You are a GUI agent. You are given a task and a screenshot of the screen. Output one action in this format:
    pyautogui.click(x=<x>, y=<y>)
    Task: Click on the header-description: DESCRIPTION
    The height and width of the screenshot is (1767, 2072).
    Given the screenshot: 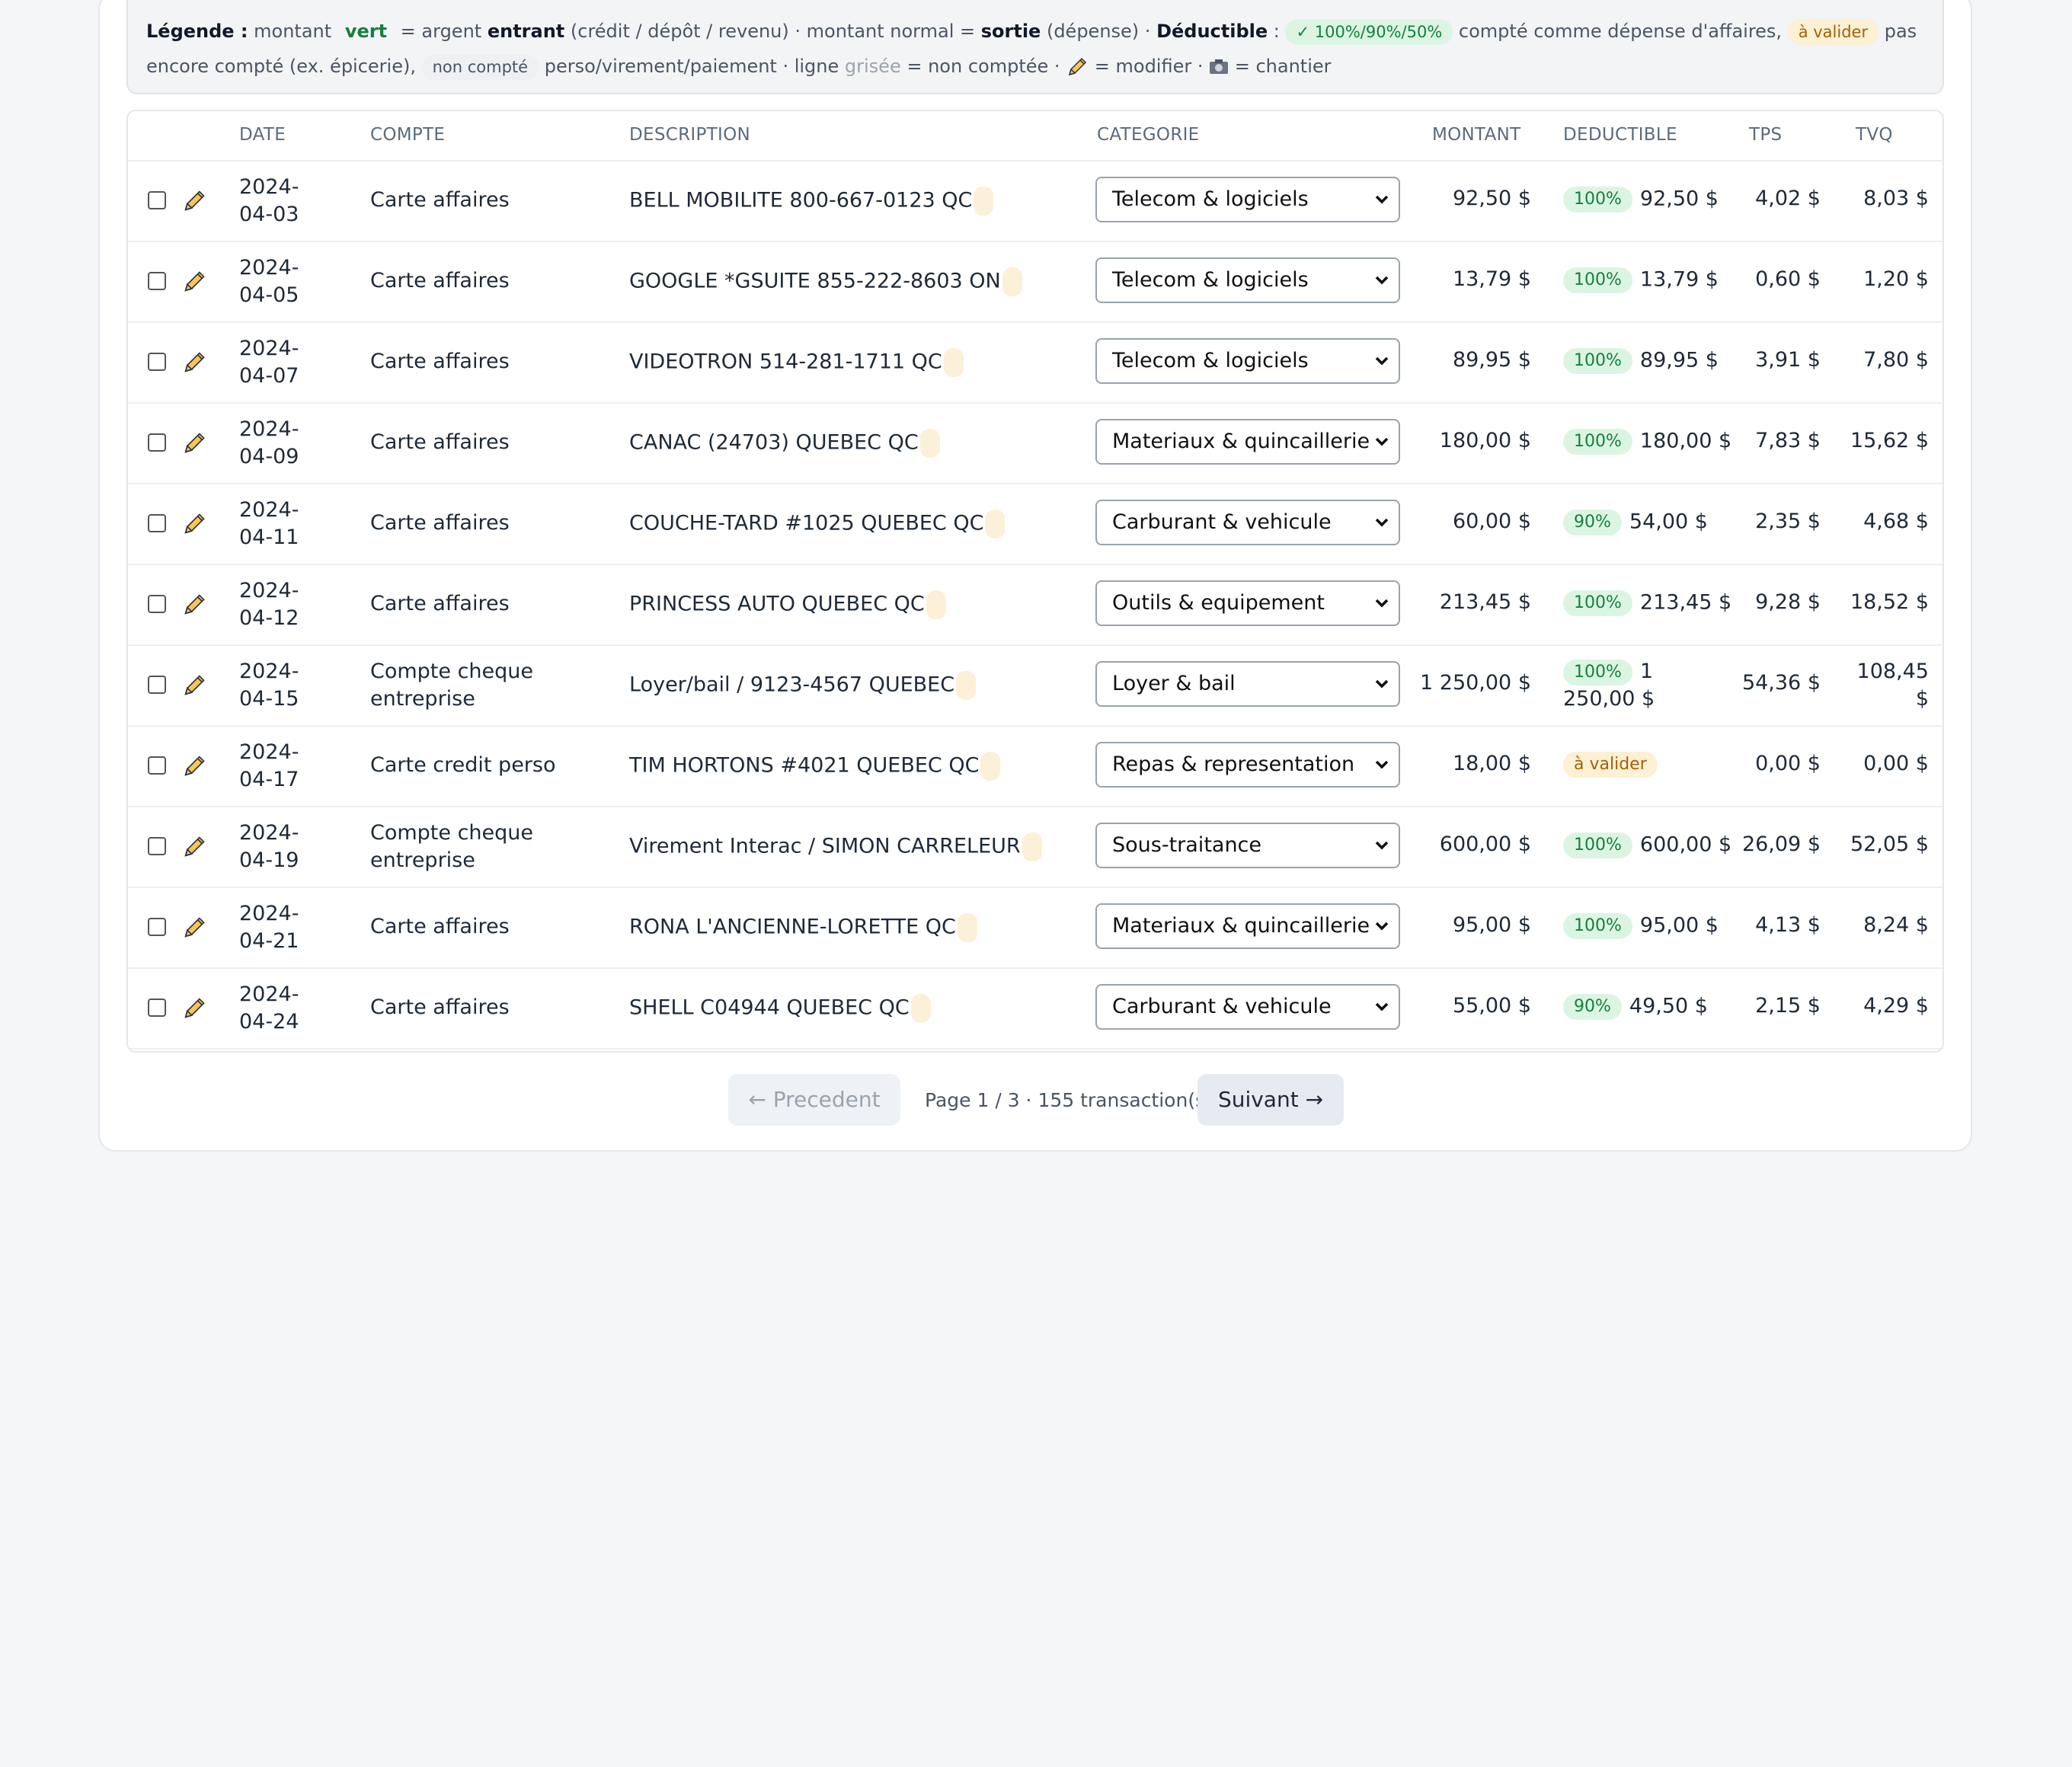 What is the action you would take?
    pyautogui.click(x=689, y=135)
    